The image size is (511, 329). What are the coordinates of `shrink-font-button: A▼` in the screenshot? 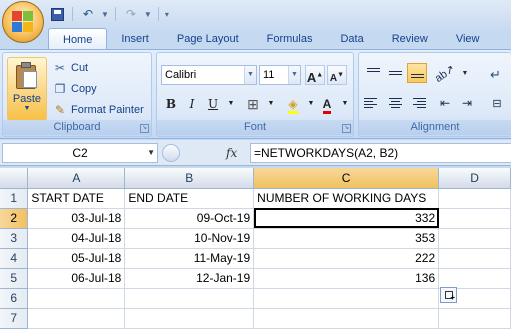 It's located at (337, 75).